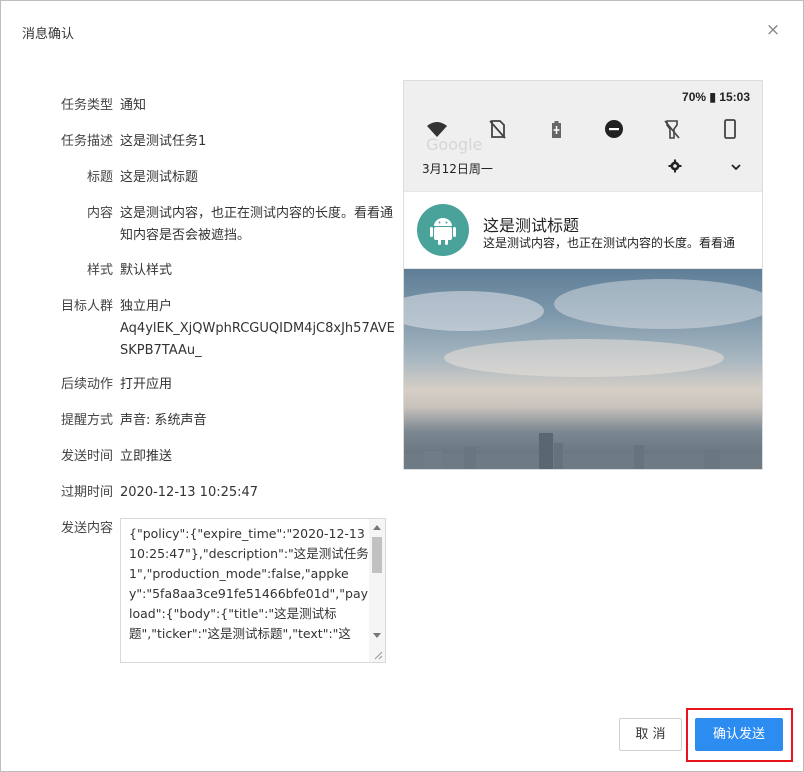 This screenshot has height=772, width=804. What do you see at coordinates (86, 528) in the screenshot?
I see `field-label: 发送内容` at bounding box center [86, 528].